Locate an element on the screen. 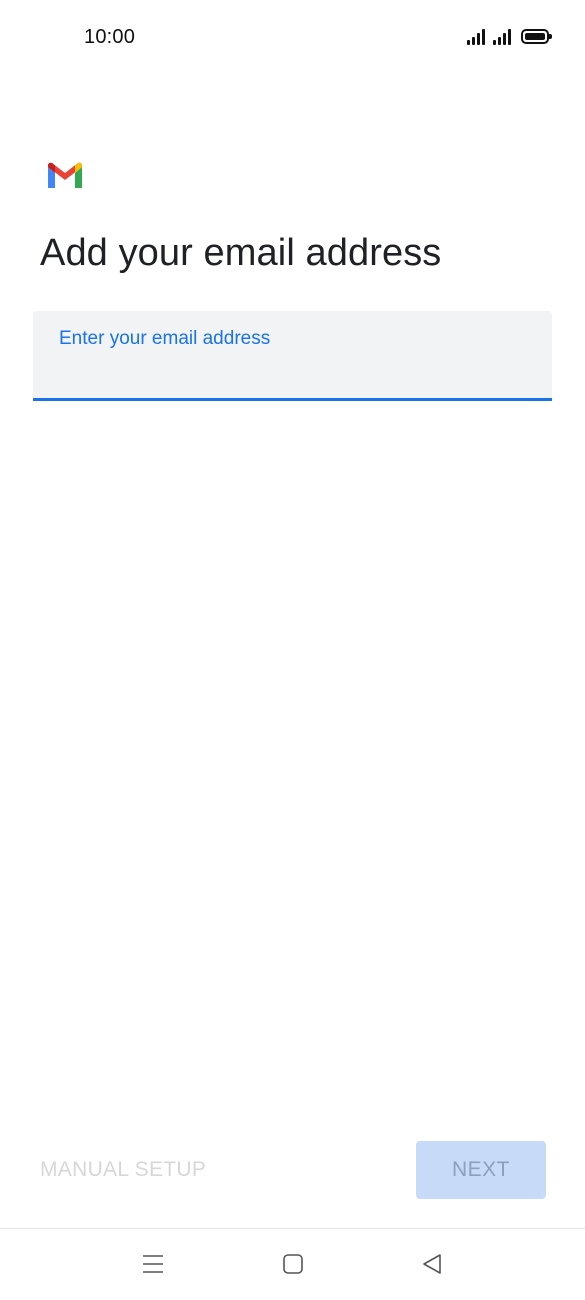  gmail-logo-icon is located at coordinates (65, 175).